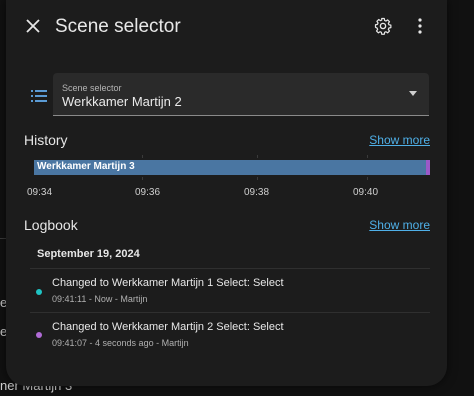  What do you see at coordinates (241, 94) in the screenshot?
I see `scene-select: Scene selector Werkkamer Martijn 2` at bounding box center [241, 94].